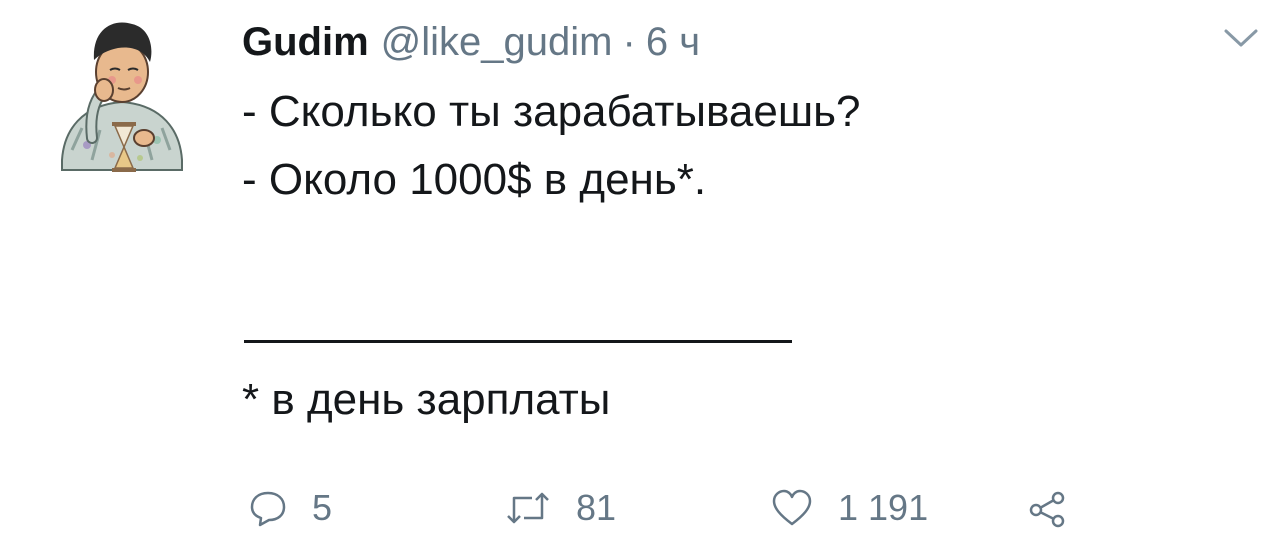 Image resolution: width=1280 pixels, height=534 pixels. I want to click on retweet-icon, so click(528, 508).